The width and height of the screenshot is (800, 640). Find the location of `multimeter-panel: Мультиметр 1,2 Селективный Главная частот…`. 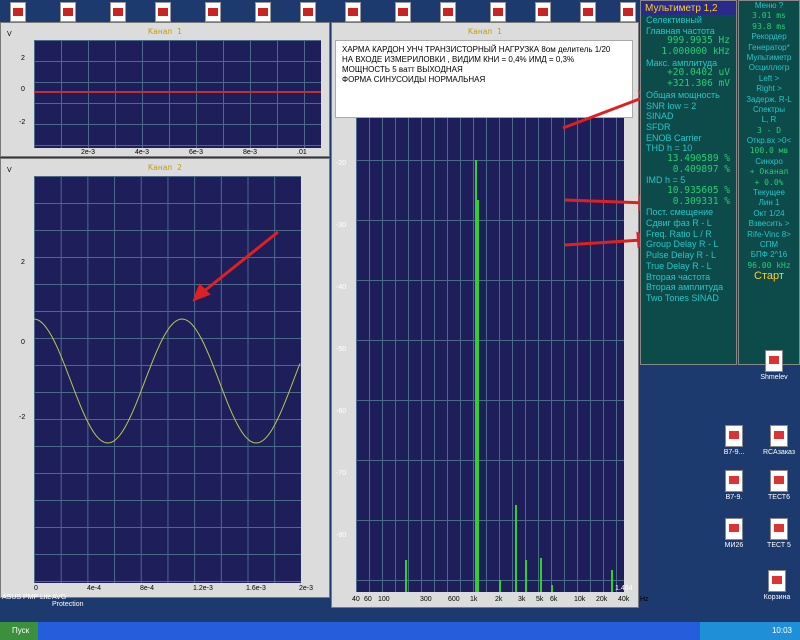

multimeter-panel: Мультиметр 1,2 Селективный Главная частот… is located at coordinates (688, 182).